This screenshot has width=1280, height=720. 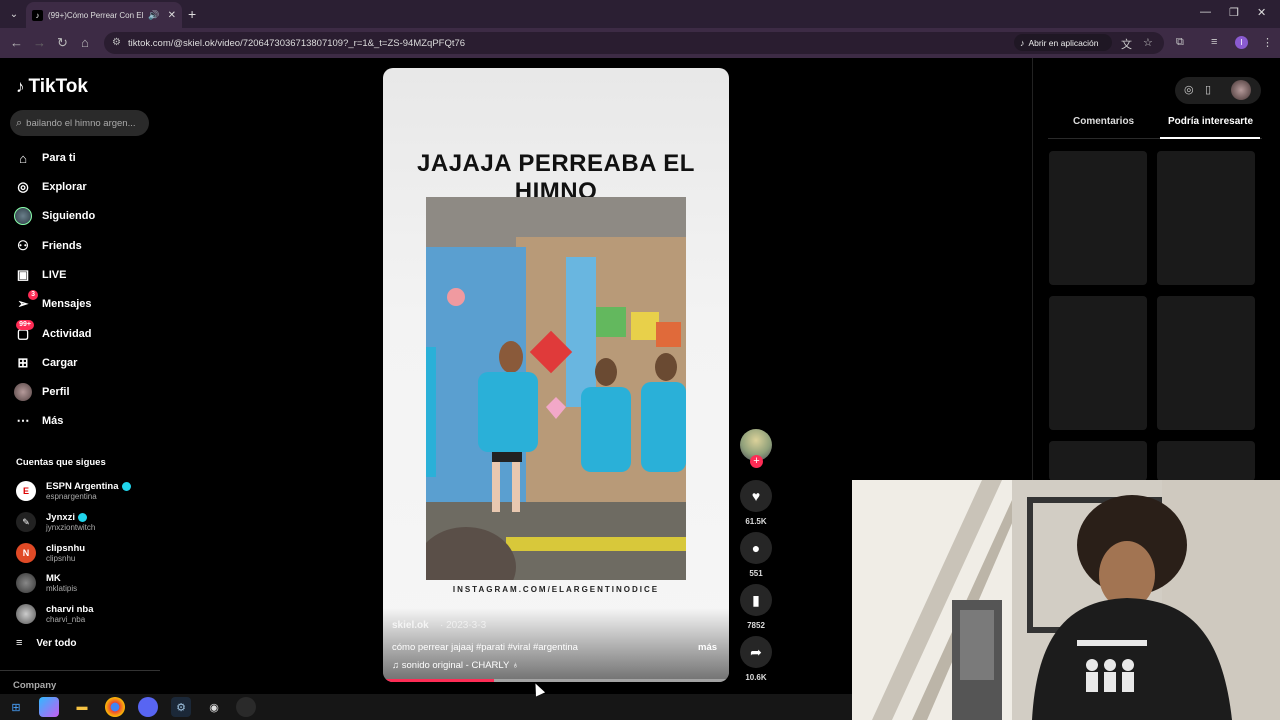 I want to click on charvi-avatar, so click(x=26, y=614).